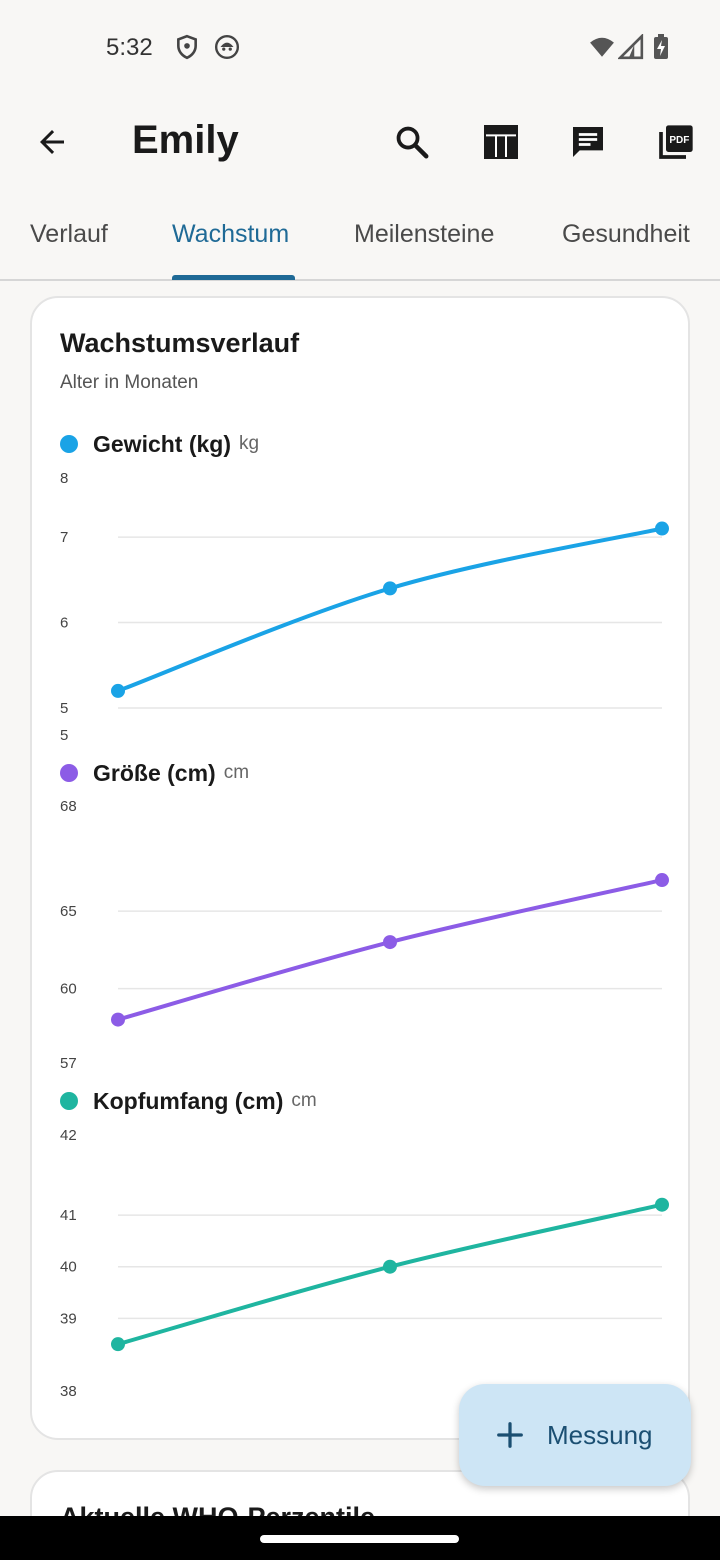  I want to click on android-face-icon, so click(227, 47).